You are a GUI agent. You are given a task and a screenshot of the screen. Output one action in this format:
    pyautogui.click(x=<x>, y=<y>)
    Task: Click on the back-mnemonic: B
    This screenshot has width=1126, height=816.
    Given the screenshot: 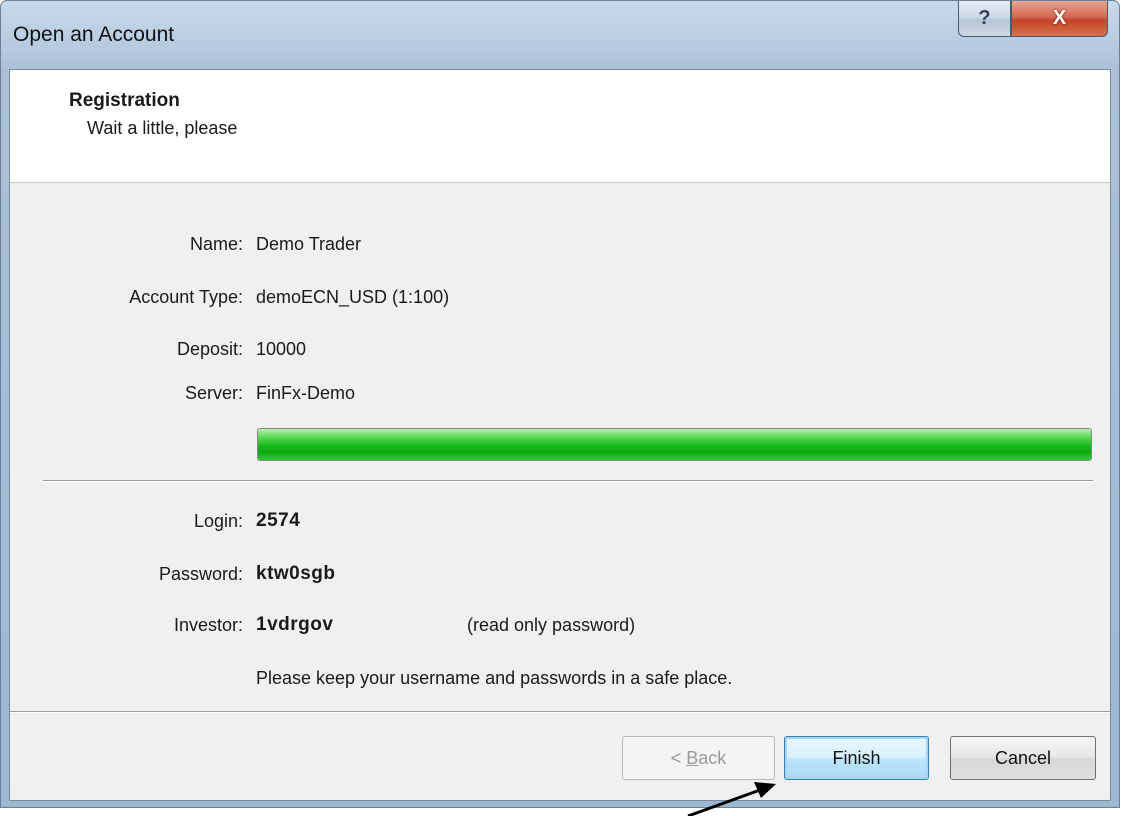 What is the action you would take?
    pyautogui.click(x=692, y=757)
    